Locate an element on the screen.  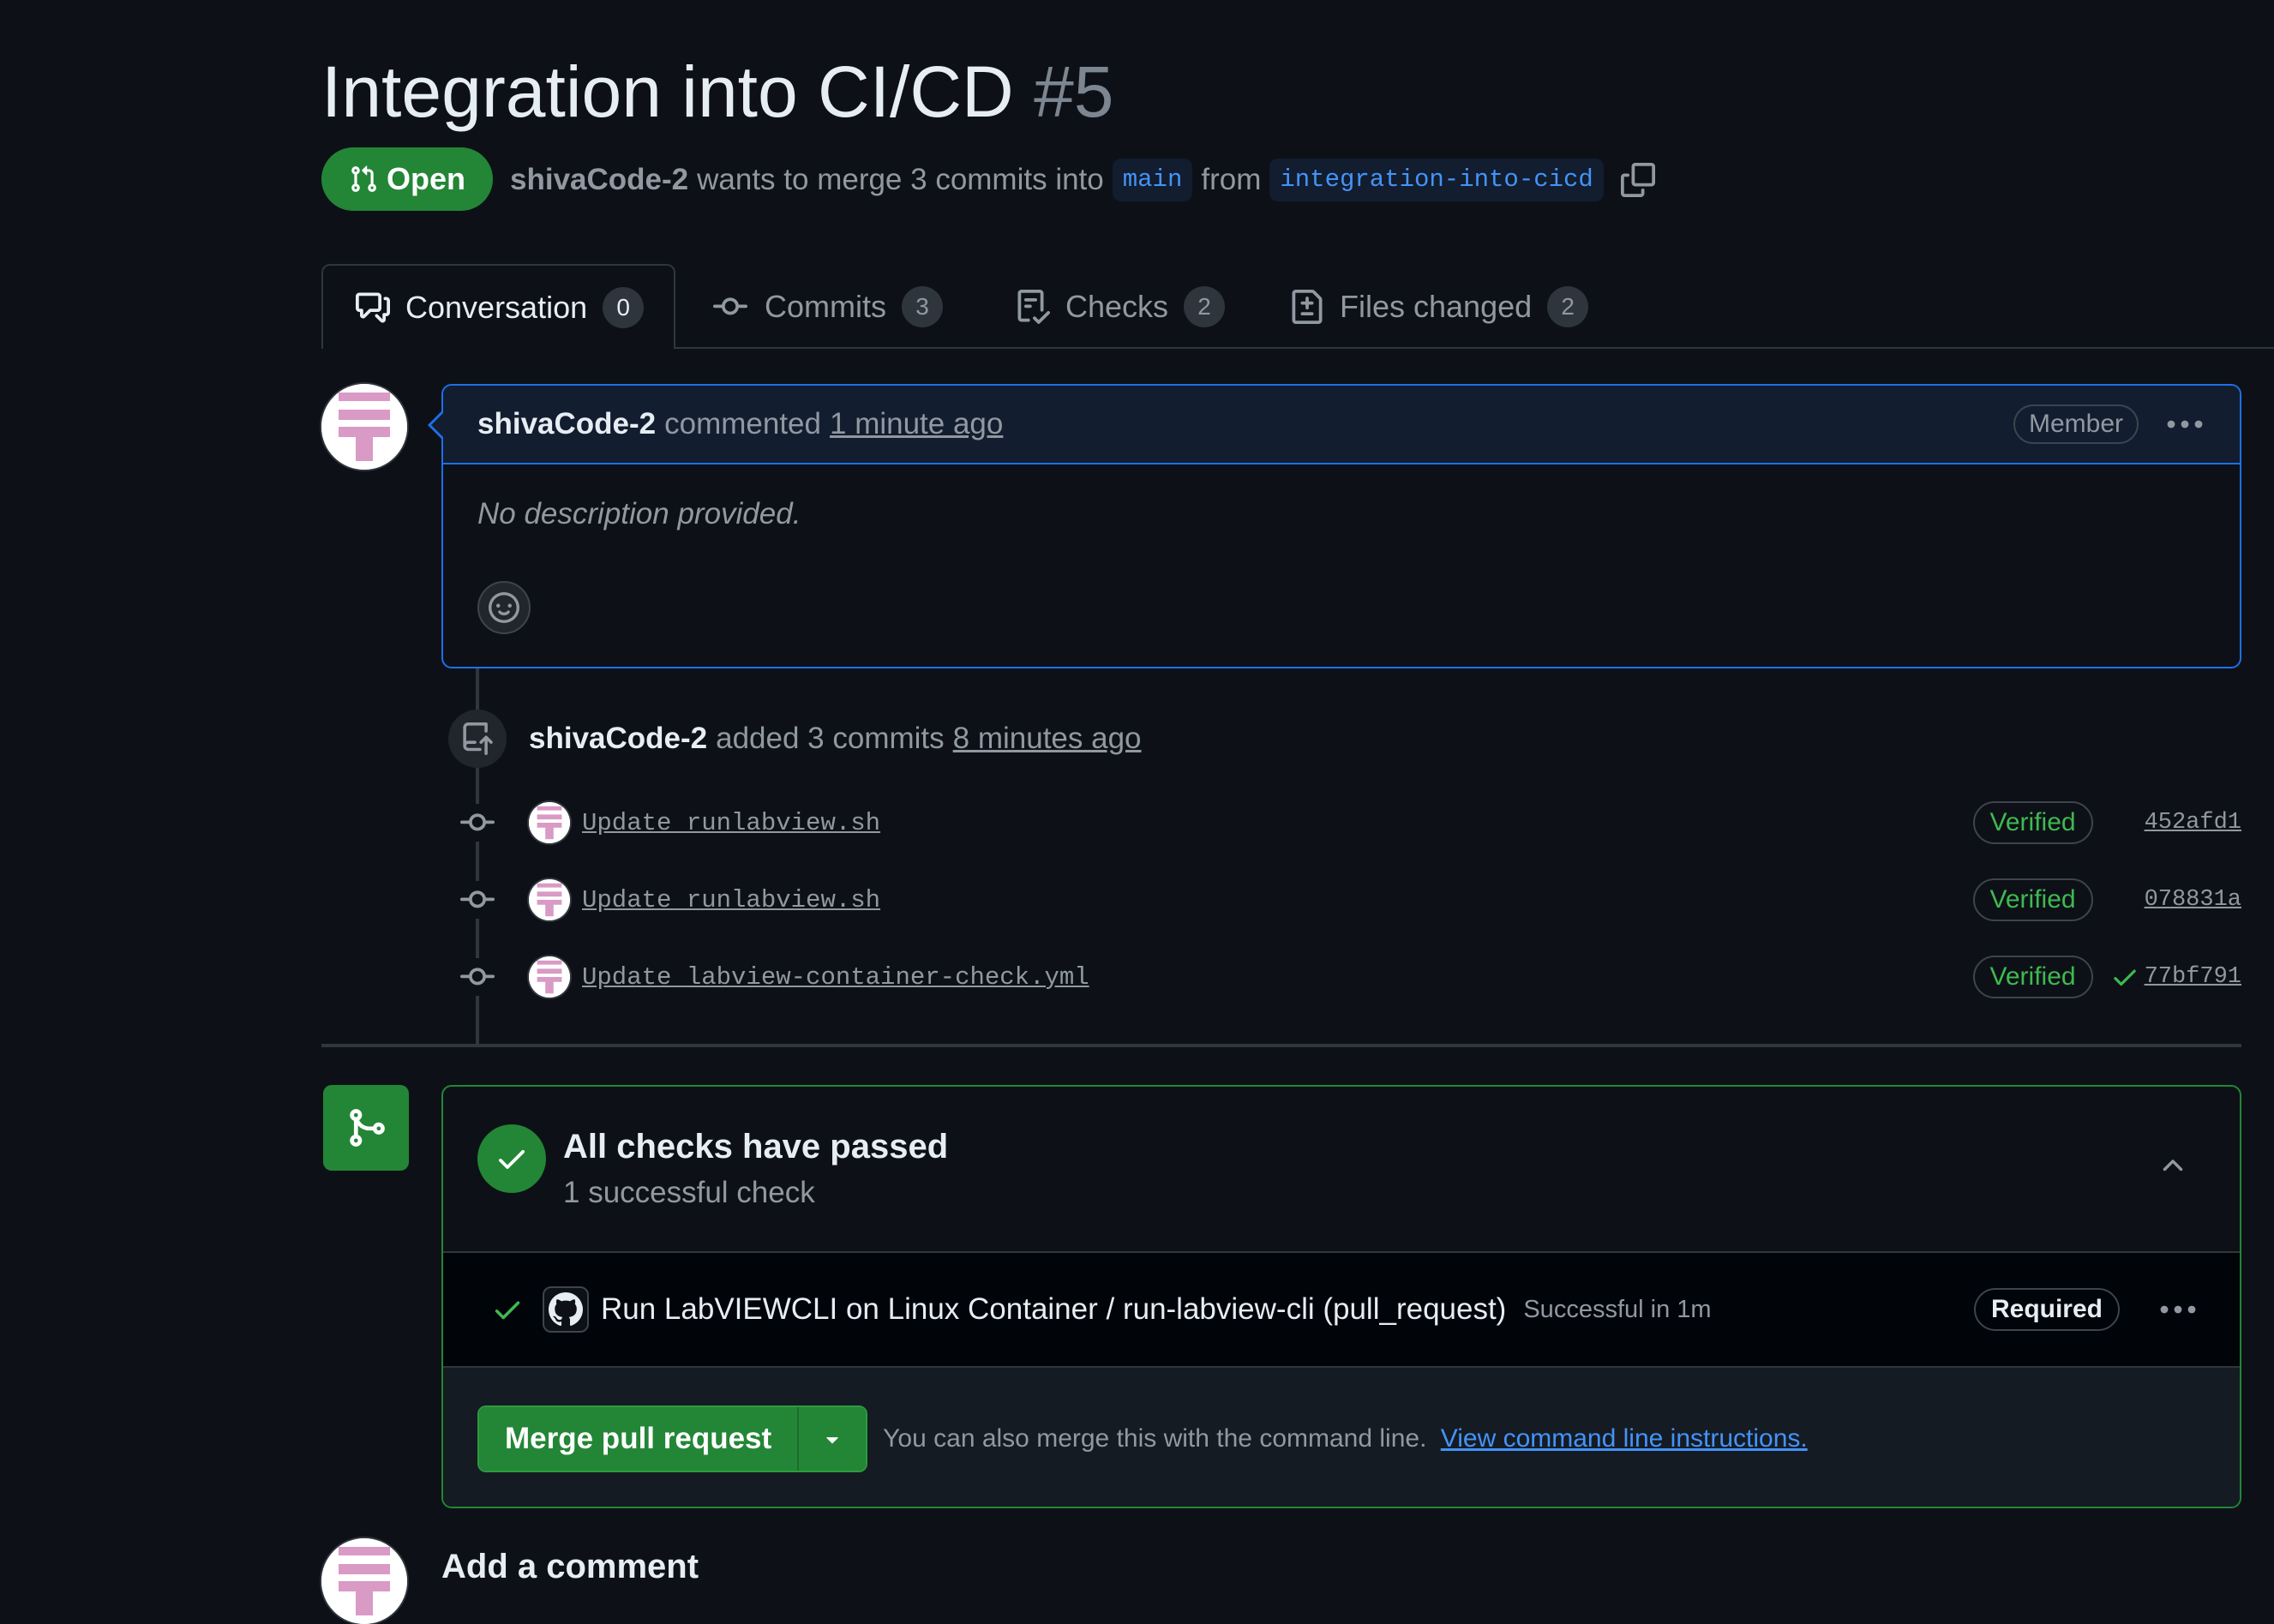
add-reaction-button is located at coordinates (504, 607).